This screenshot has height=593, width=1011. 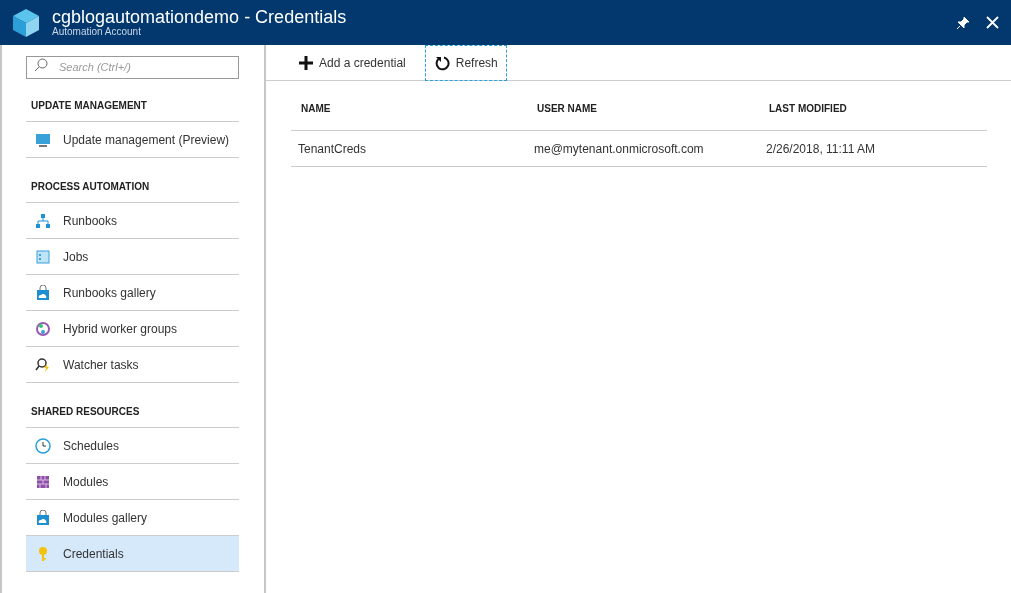 I want to click on nav-item: Jobs, so click(x=132, y=257).